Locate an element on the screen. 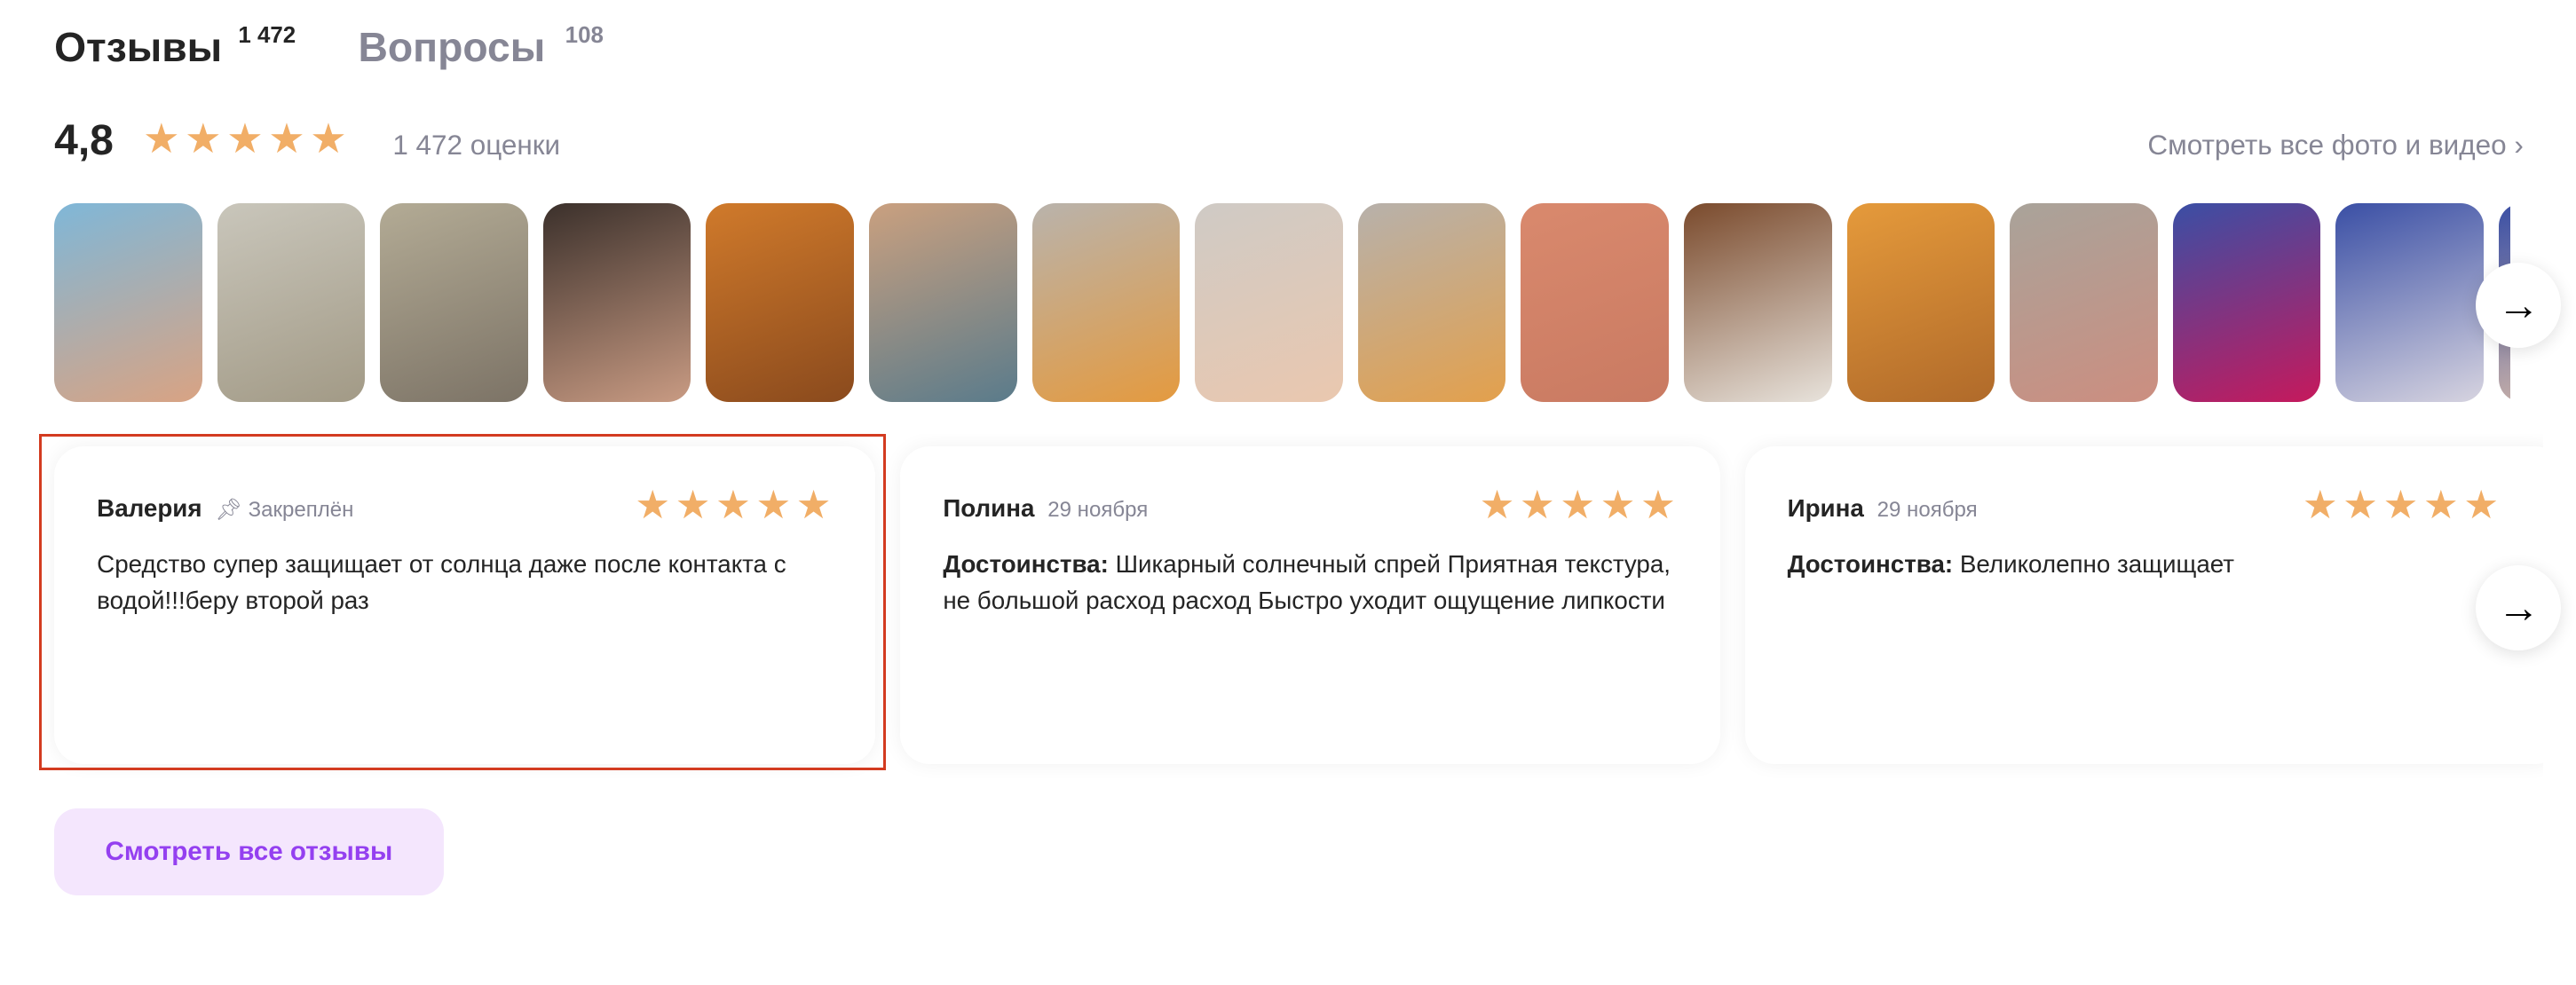 The image size is (2576, 985). questions-count: 108 is located at coordinates (584, 35).